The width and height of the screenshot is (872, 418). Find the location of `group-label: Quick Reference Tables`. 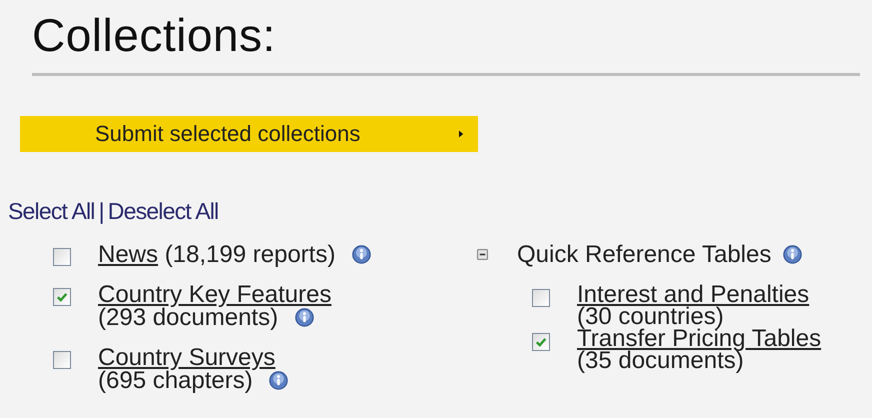

group-label: Quick Reference Tables is located at coordinates (644, 254).